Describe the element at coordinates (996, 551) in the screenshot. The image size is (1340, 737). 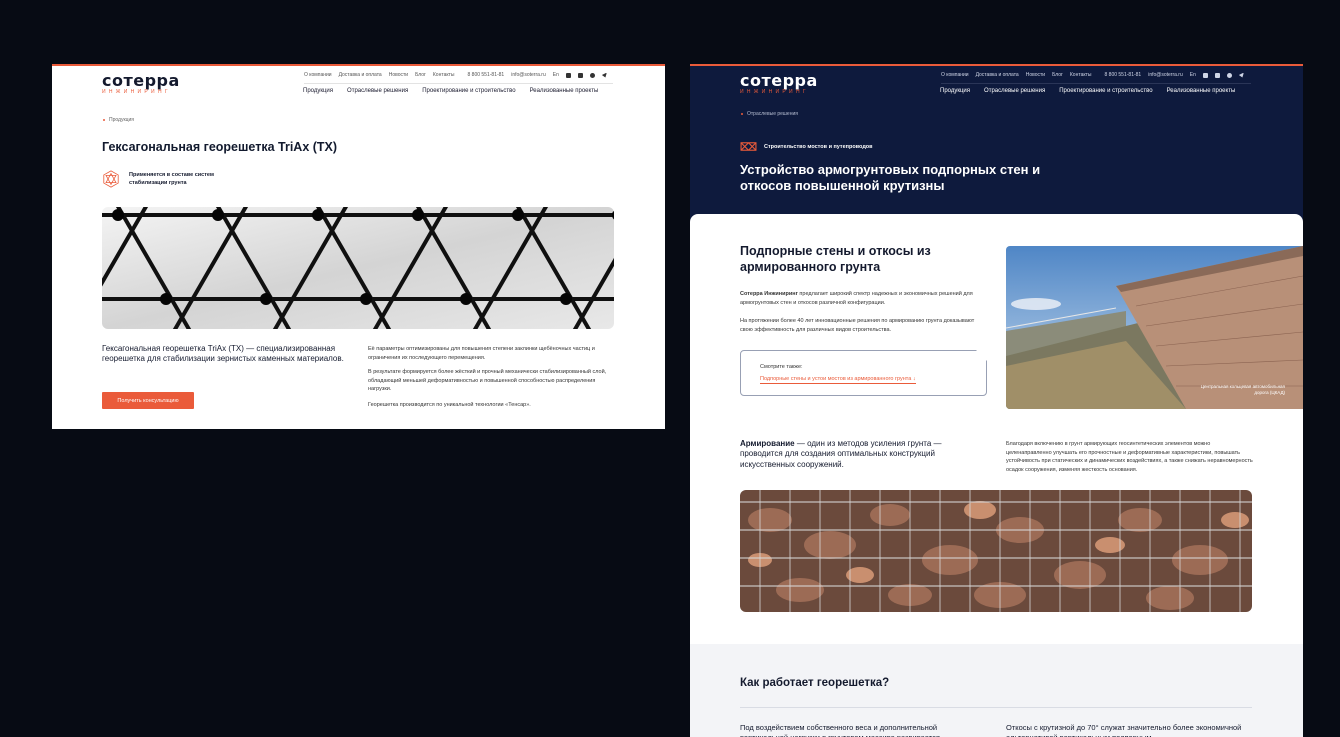
I see `gabion-photo` at that location.